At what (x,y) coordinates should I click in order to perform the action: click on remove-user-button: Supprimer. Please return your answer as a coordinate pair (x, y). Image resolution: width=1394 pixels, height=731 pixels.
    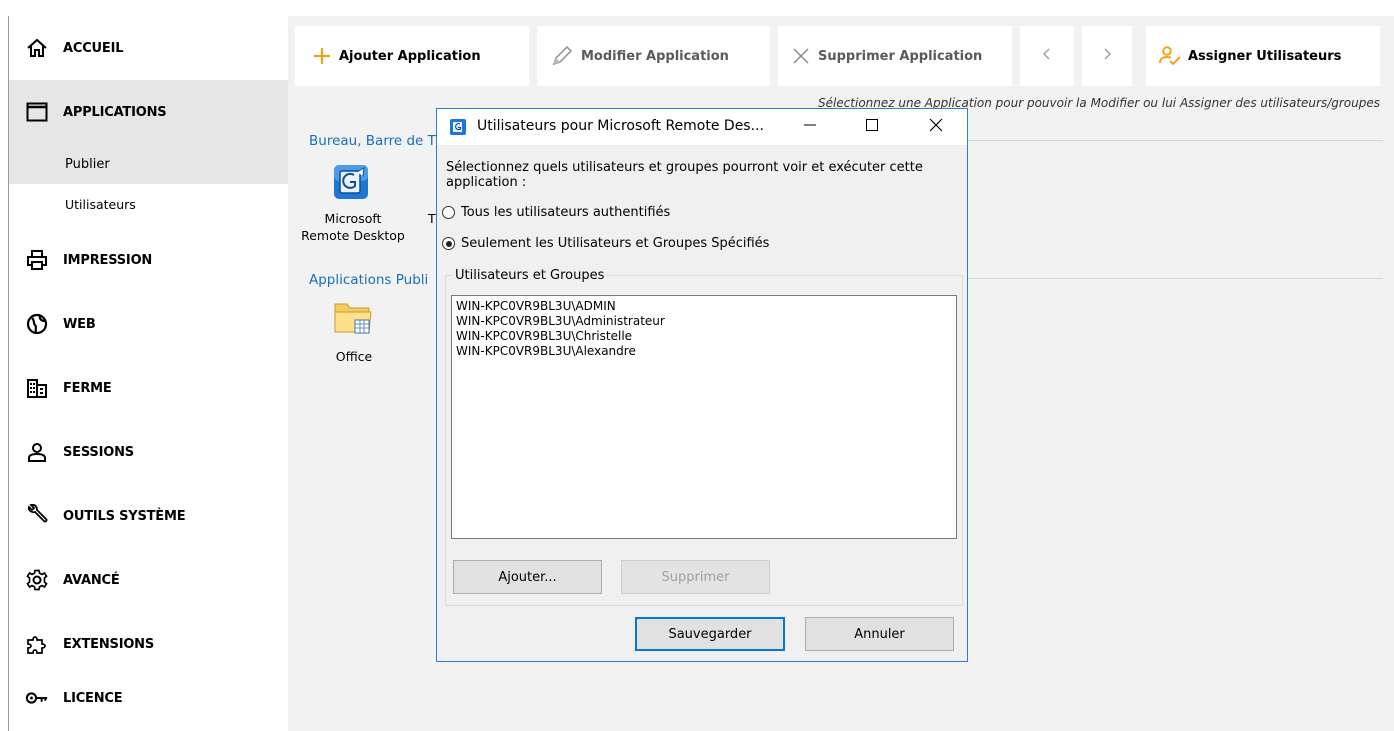
    Looking at the image, I should click on (695, 577).